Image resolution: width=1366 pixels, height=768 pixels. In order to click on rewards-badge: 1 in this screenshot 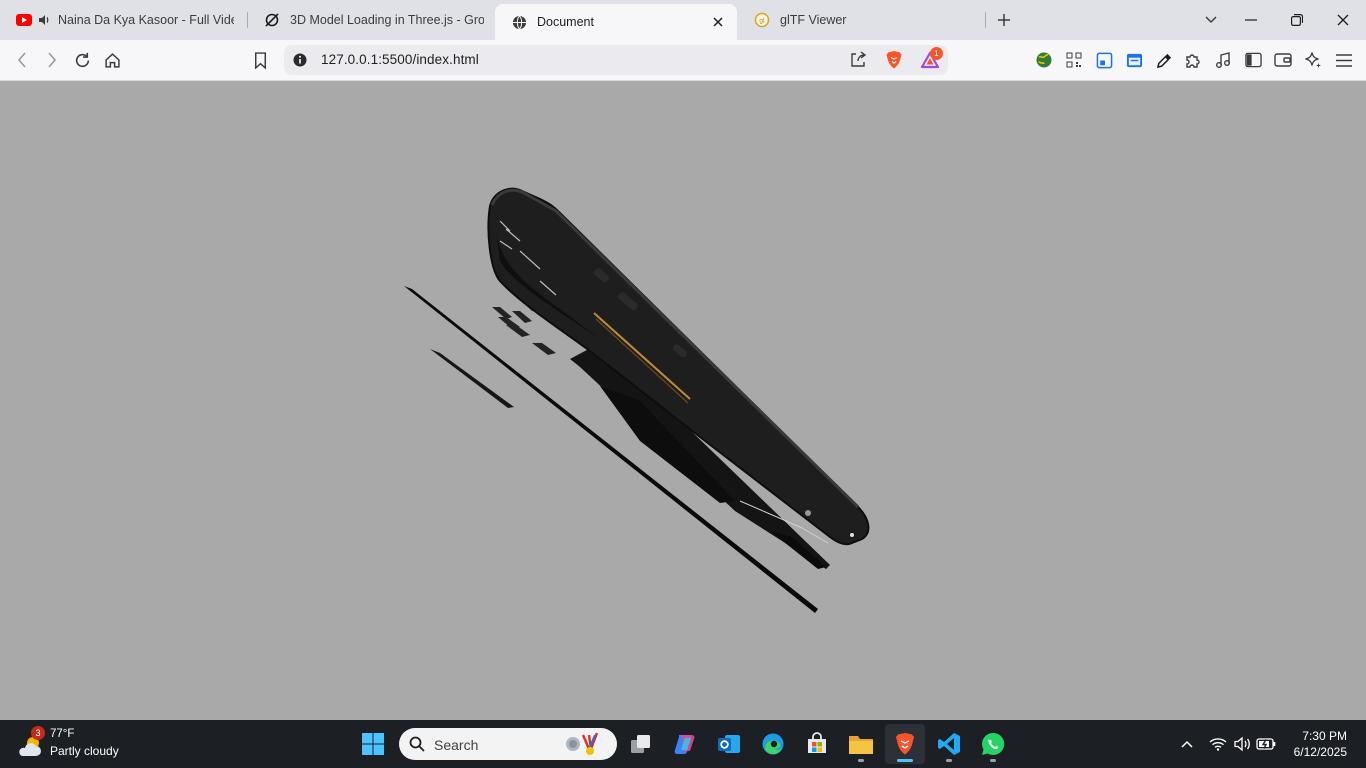, I will do `click(936, 53)`.